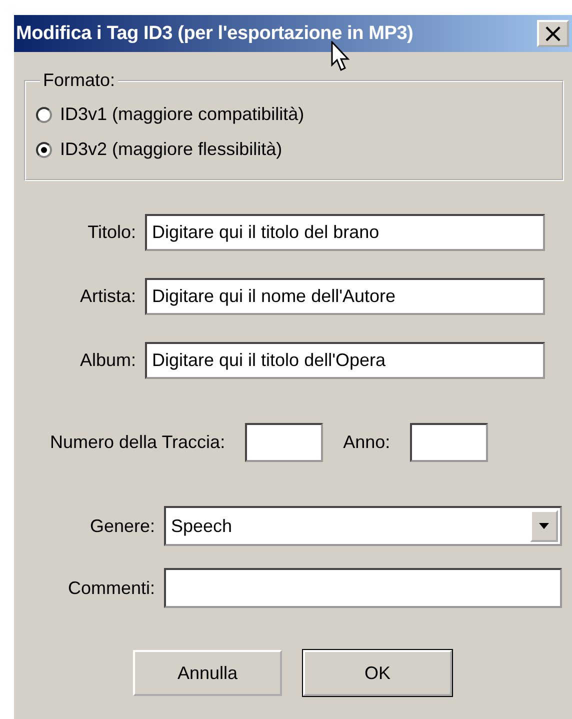 This screenshot has width=572, height=719. What do you see at coordinates (377, 673) in the screenshot?
I see `dialog-button: OK` at bounding box center [377, 673].